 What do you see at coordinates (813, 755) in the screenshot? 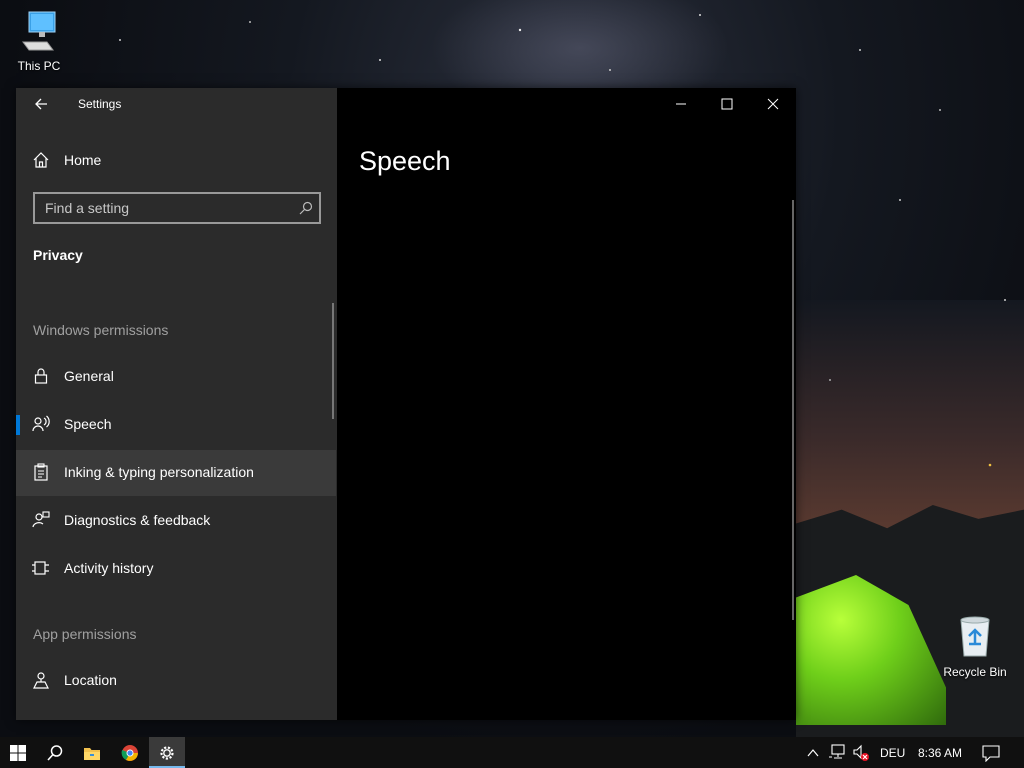
I see `tray-overflow-chevron-icon` at bounding box center [813, 755].